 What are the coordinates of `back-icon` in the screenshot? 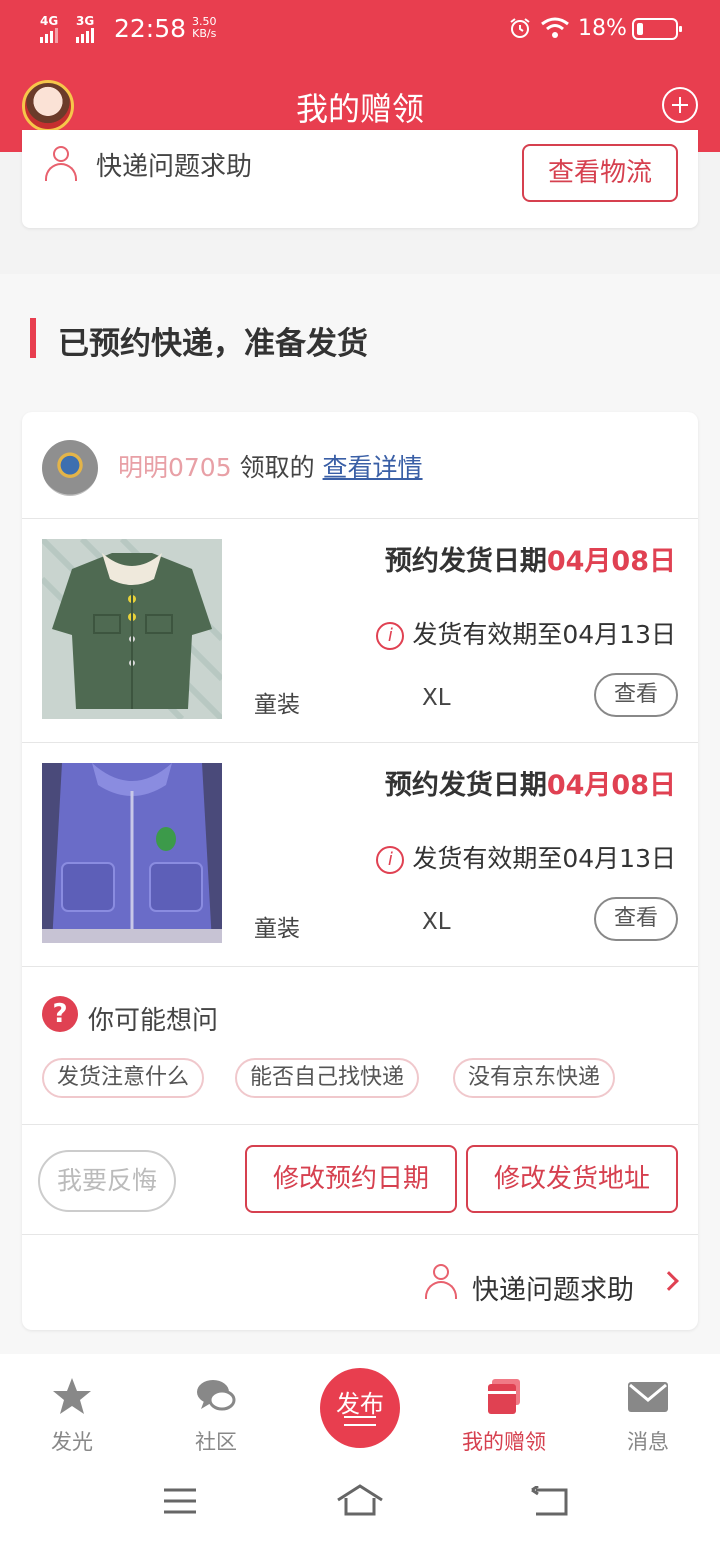 It's located at (550, 1502).